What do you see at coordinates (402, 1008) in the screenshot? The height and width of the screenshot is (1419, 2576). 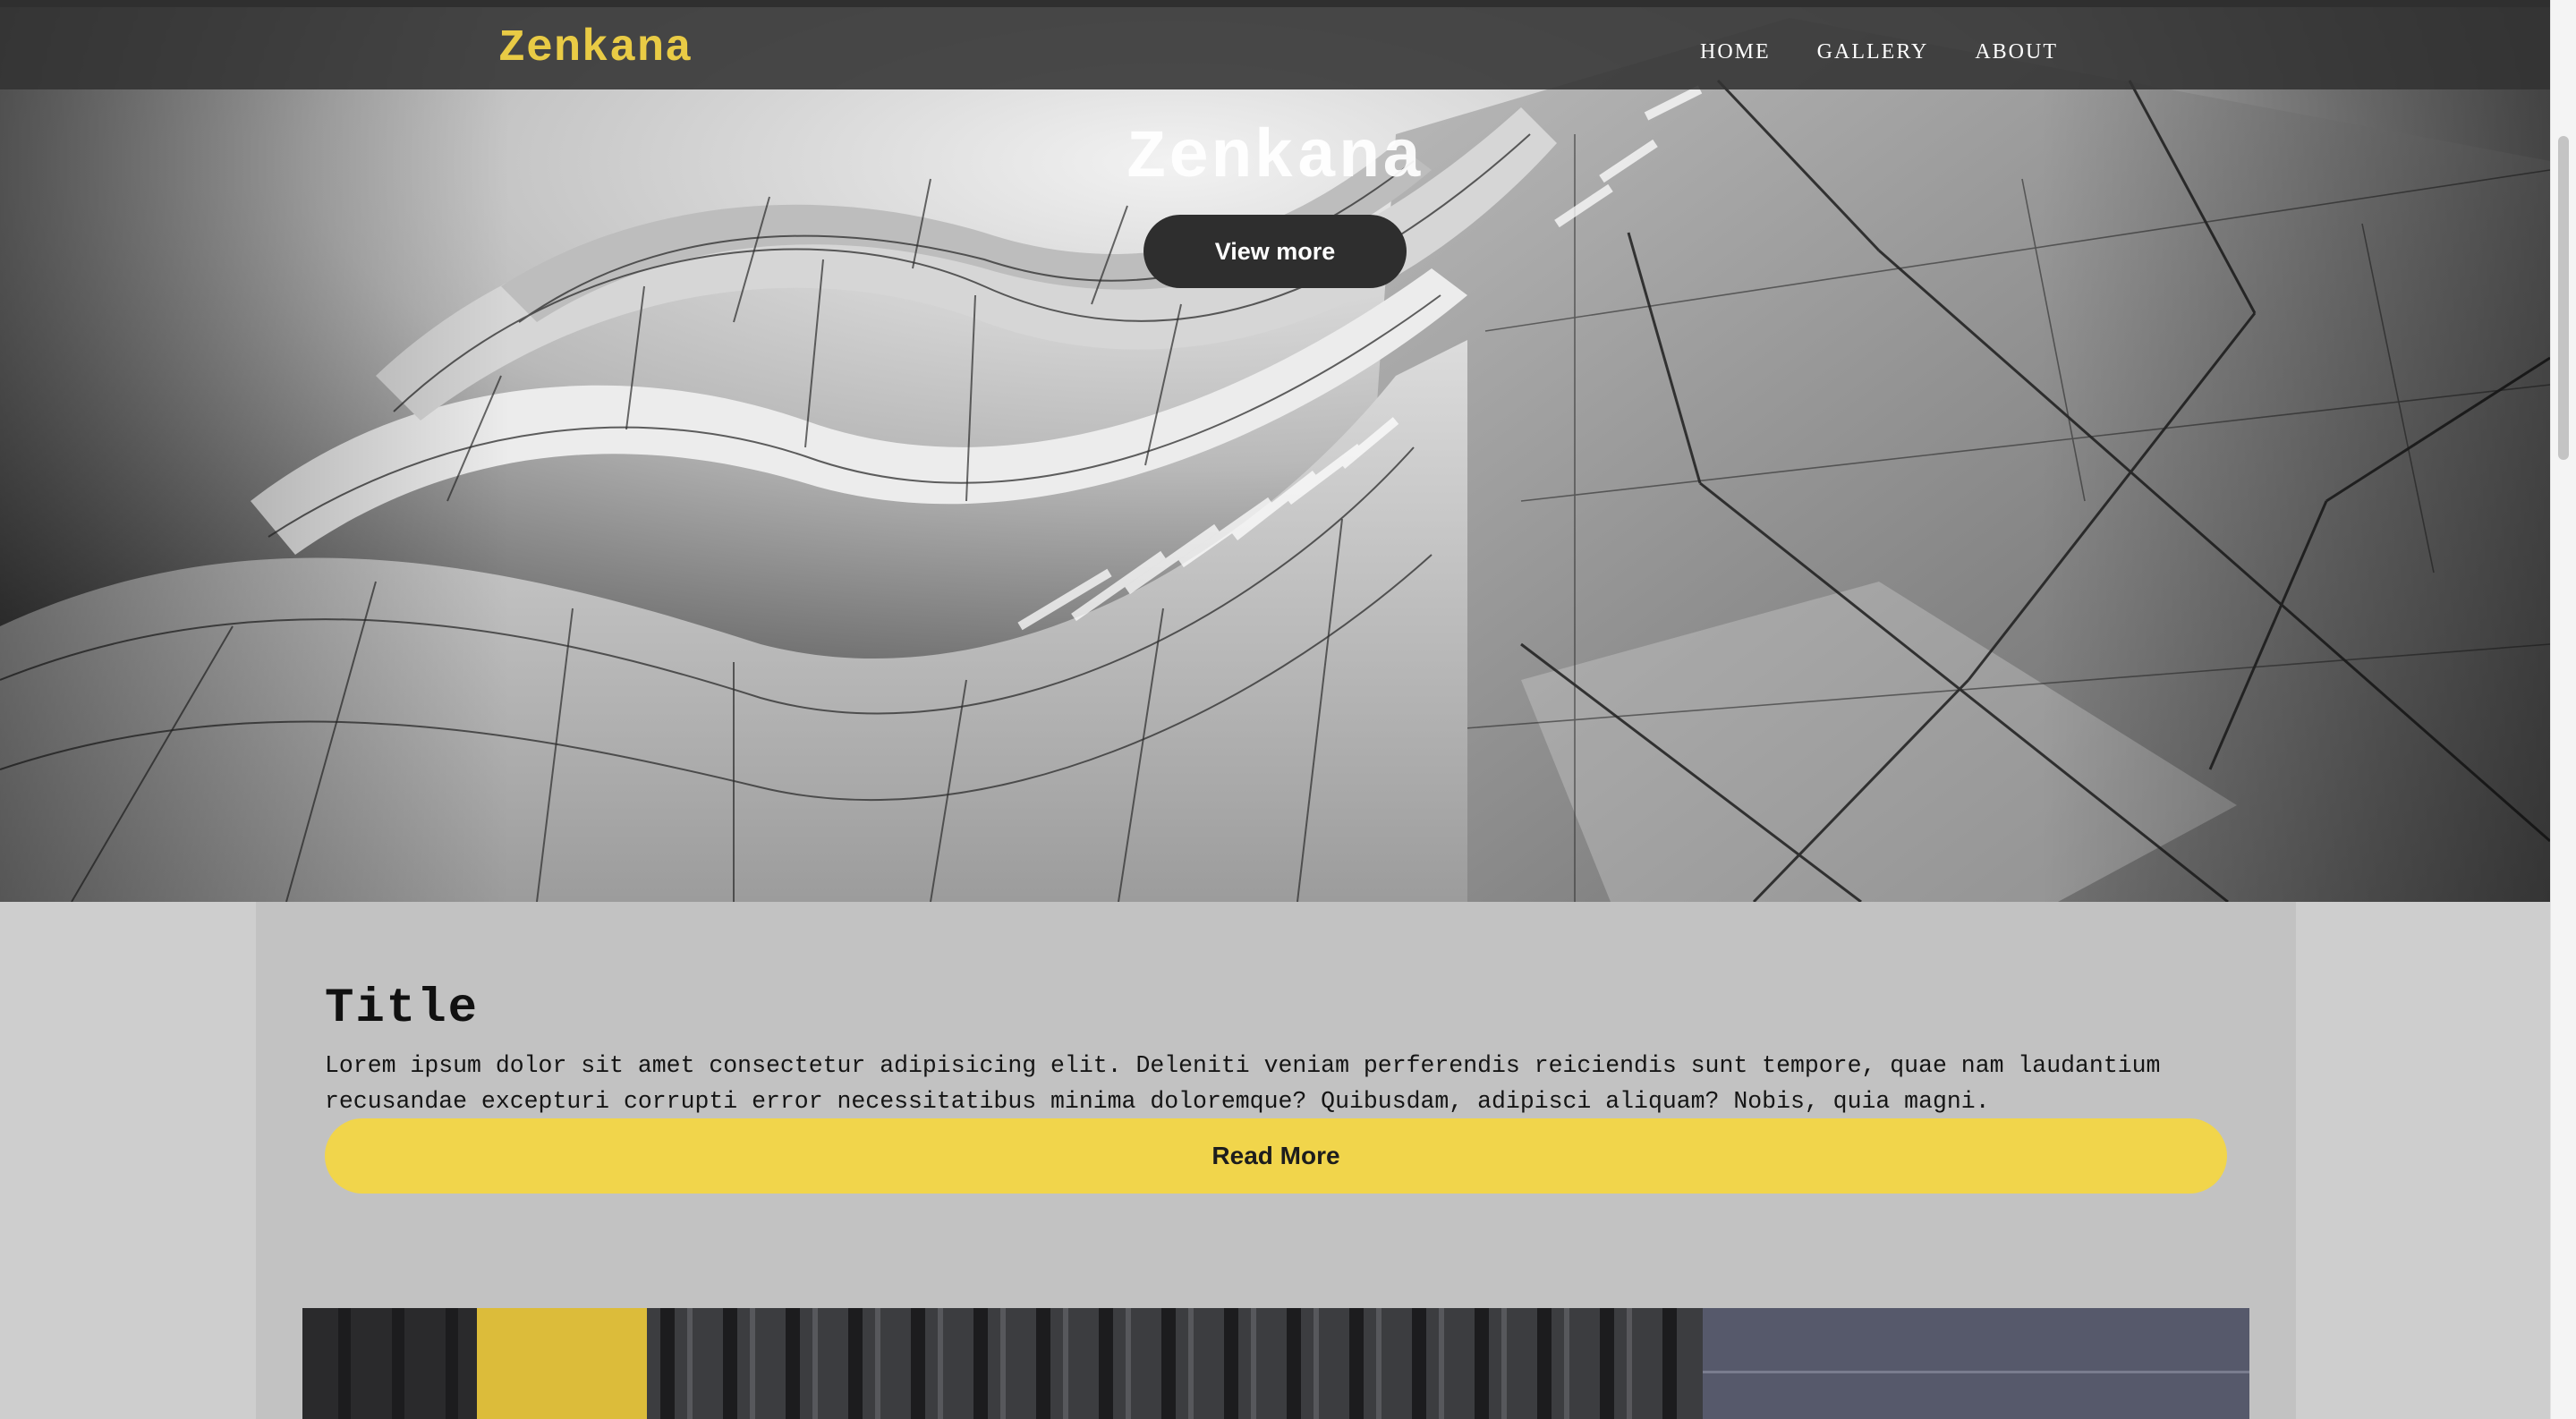 I see `card-title: Title` at bounding box center [402, 1008].